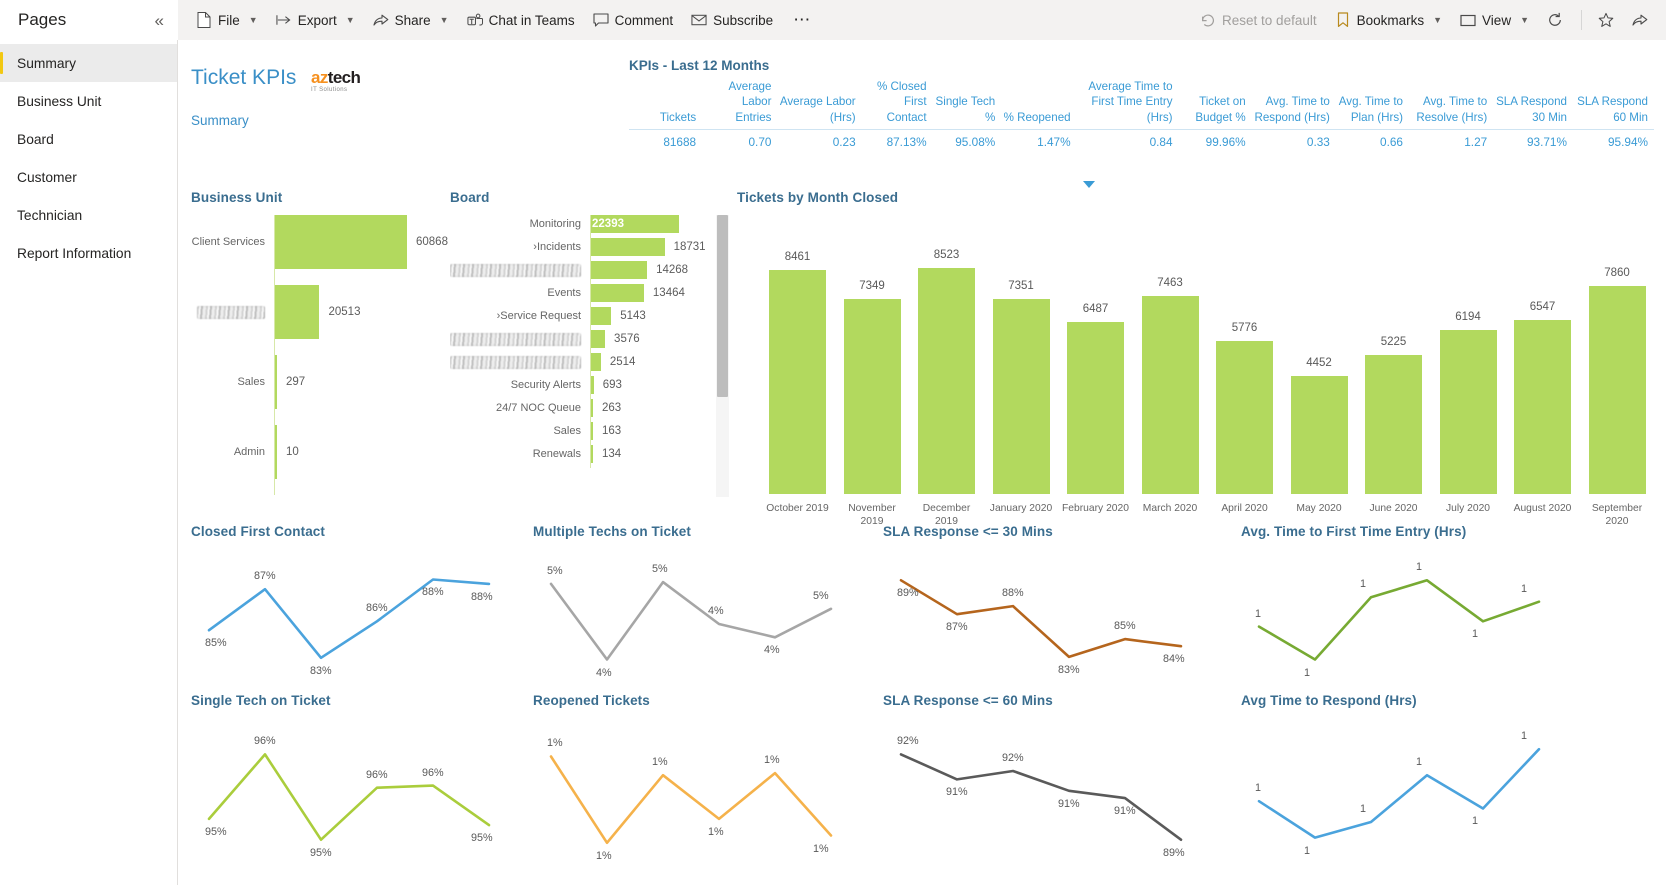 The width and height of the screenshot is (1666, 885). Describe the element at coordinates (1215, 104) in the screenshot. I see `kpi-col-ticket-on-budget-pct: Ticket on Budget %` at that location.